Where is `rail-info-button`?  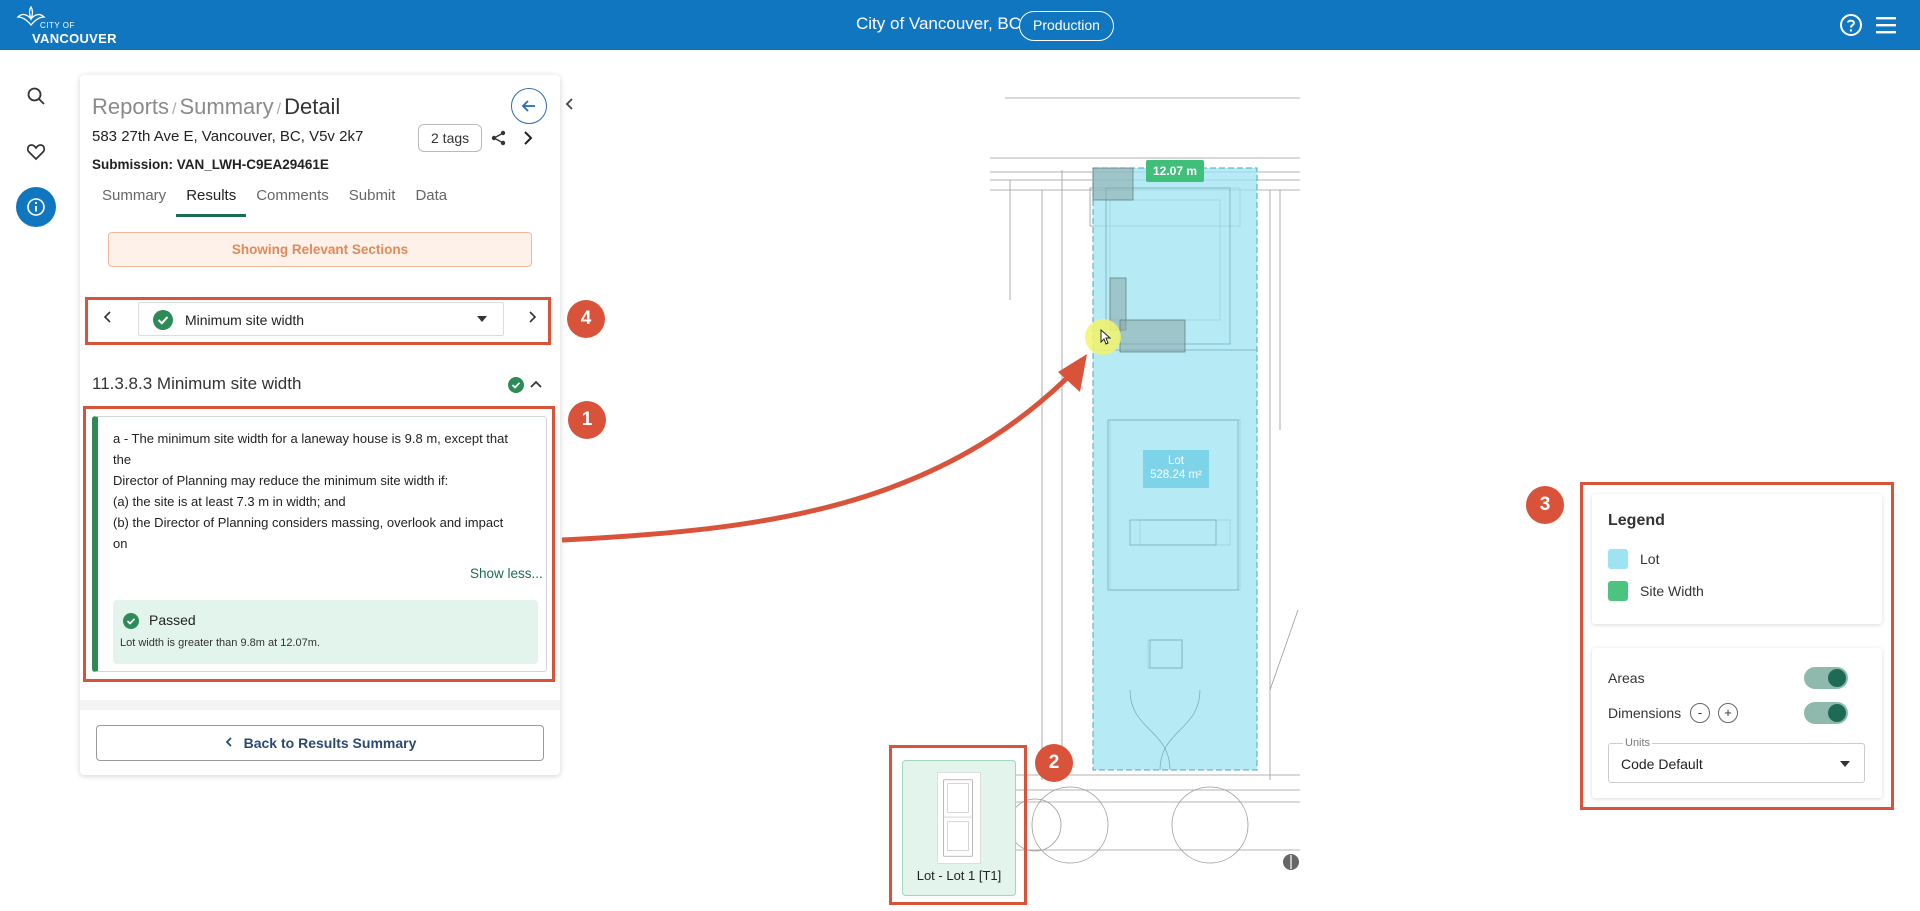 rail-info-button is located at coordinates (36, 207).